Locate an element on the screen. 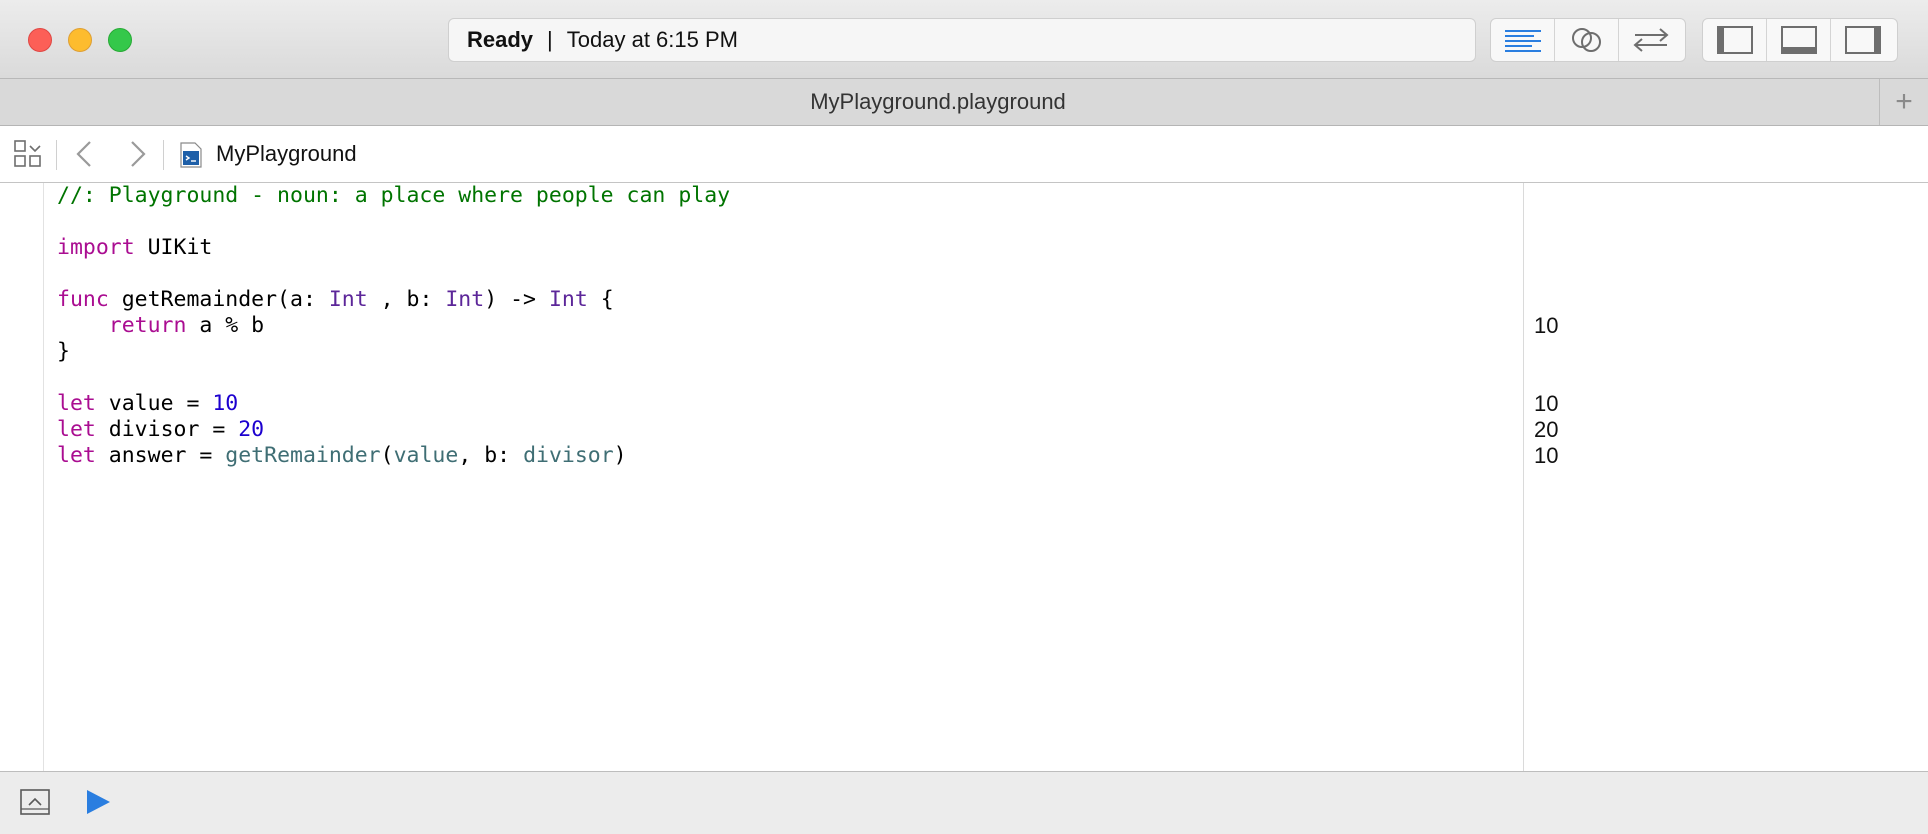 This screenshot has width=1928, height=834. results-sidebar: 10 10 20 10 is located at coordinates (1725, 477).